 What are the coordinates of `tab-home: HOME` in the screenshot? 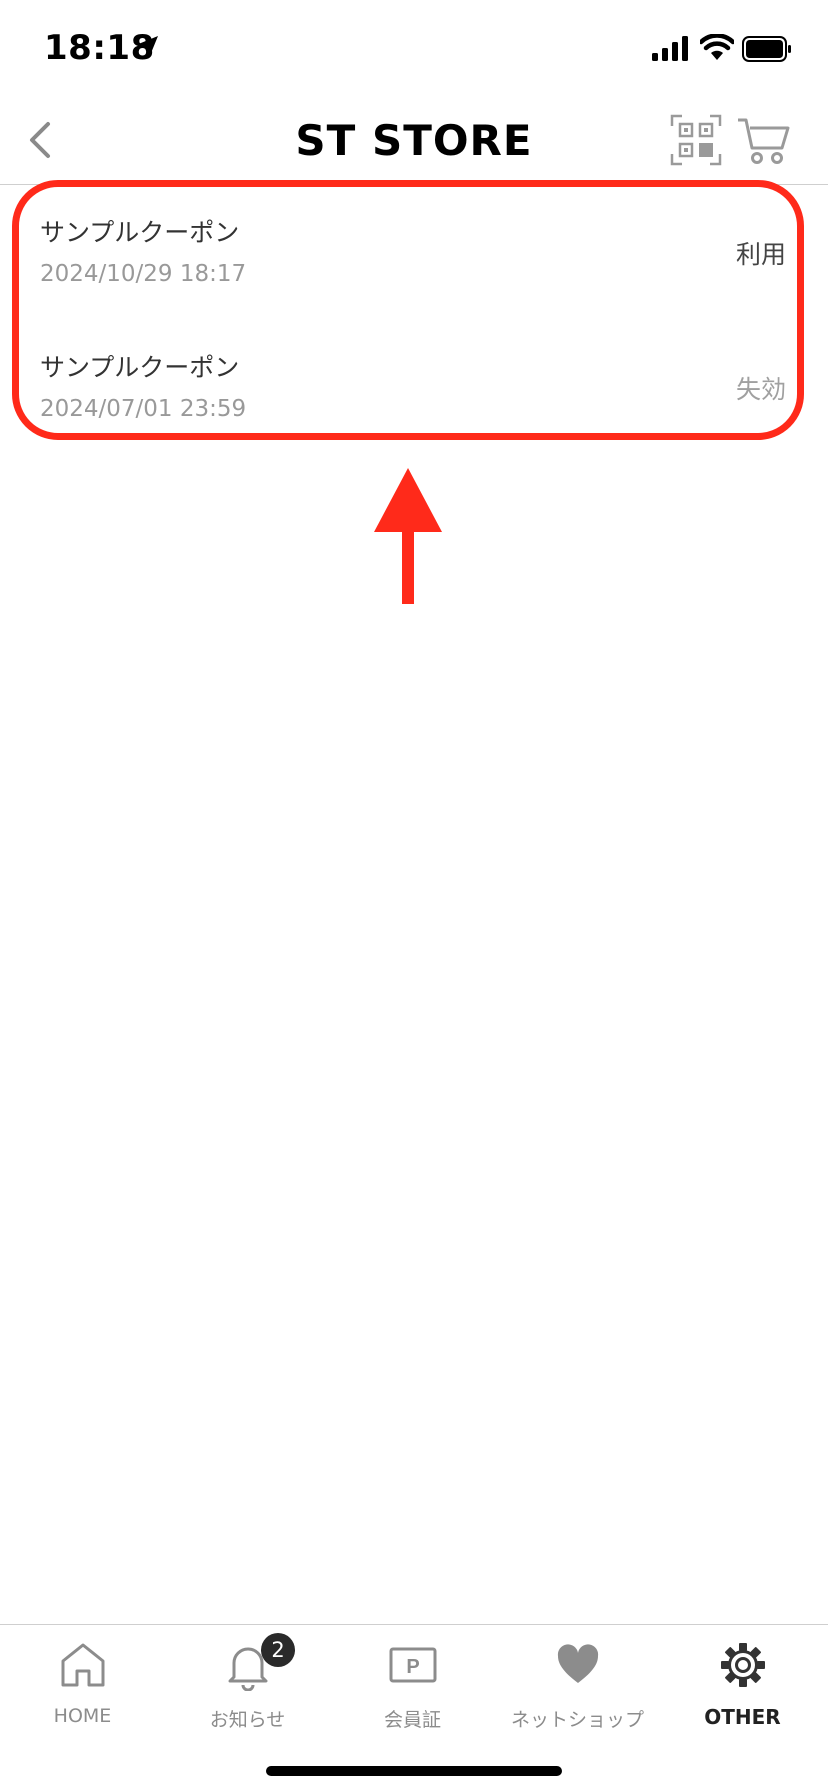 It's located at (82, 1685).